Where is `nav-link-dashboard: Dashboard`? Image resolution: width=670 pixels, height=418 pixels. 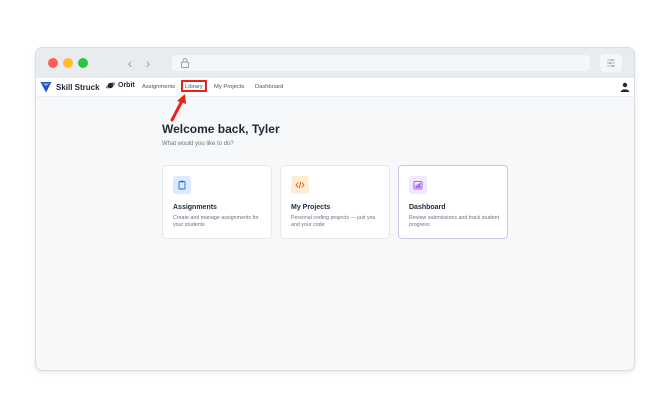
nav-link-dashboard: Dashboard is located at coordinates (269, 87).